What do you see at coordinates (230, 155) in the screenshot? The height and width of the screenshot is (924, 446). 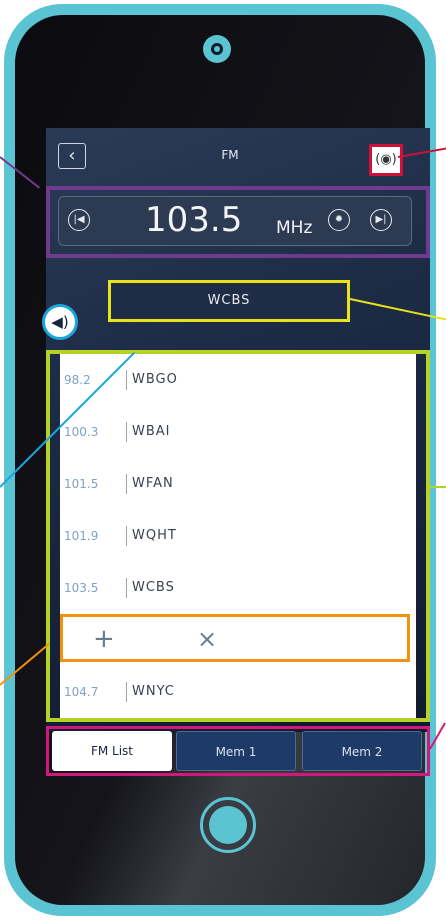 I see `page-title: FM` at bounding box center [230, 155].